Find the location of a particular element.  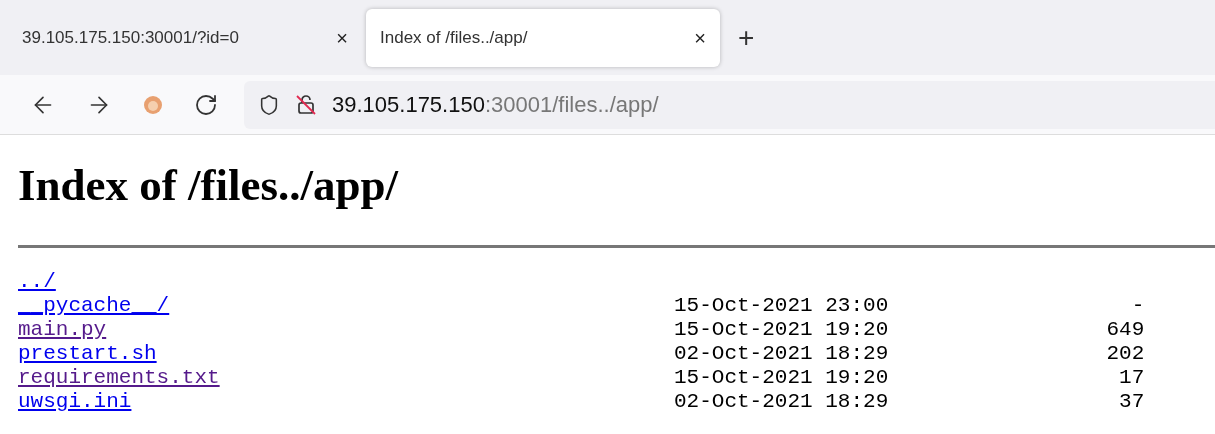

file-size: 17 is located at coordinates (1131, 378).